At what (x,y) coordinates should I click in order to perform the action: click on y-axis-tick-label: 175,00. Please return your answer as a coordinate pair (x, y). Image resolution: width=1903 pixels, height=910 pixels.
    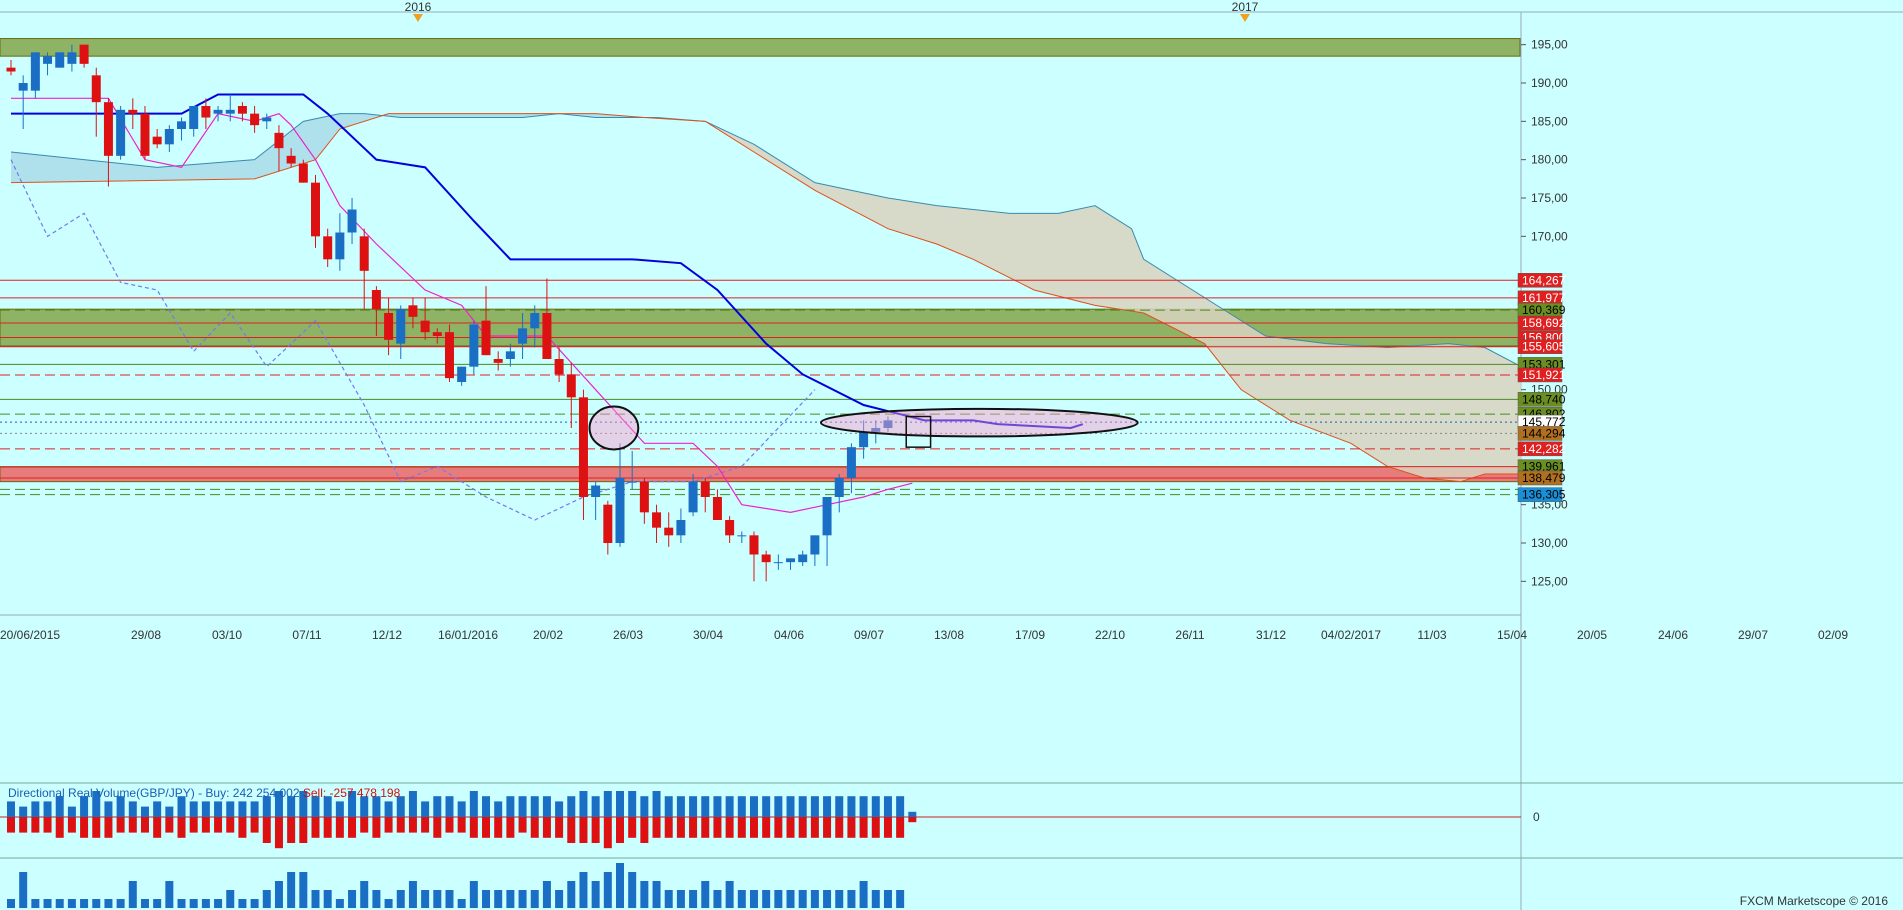
    Looking at the image, I should click on (1549, 198).